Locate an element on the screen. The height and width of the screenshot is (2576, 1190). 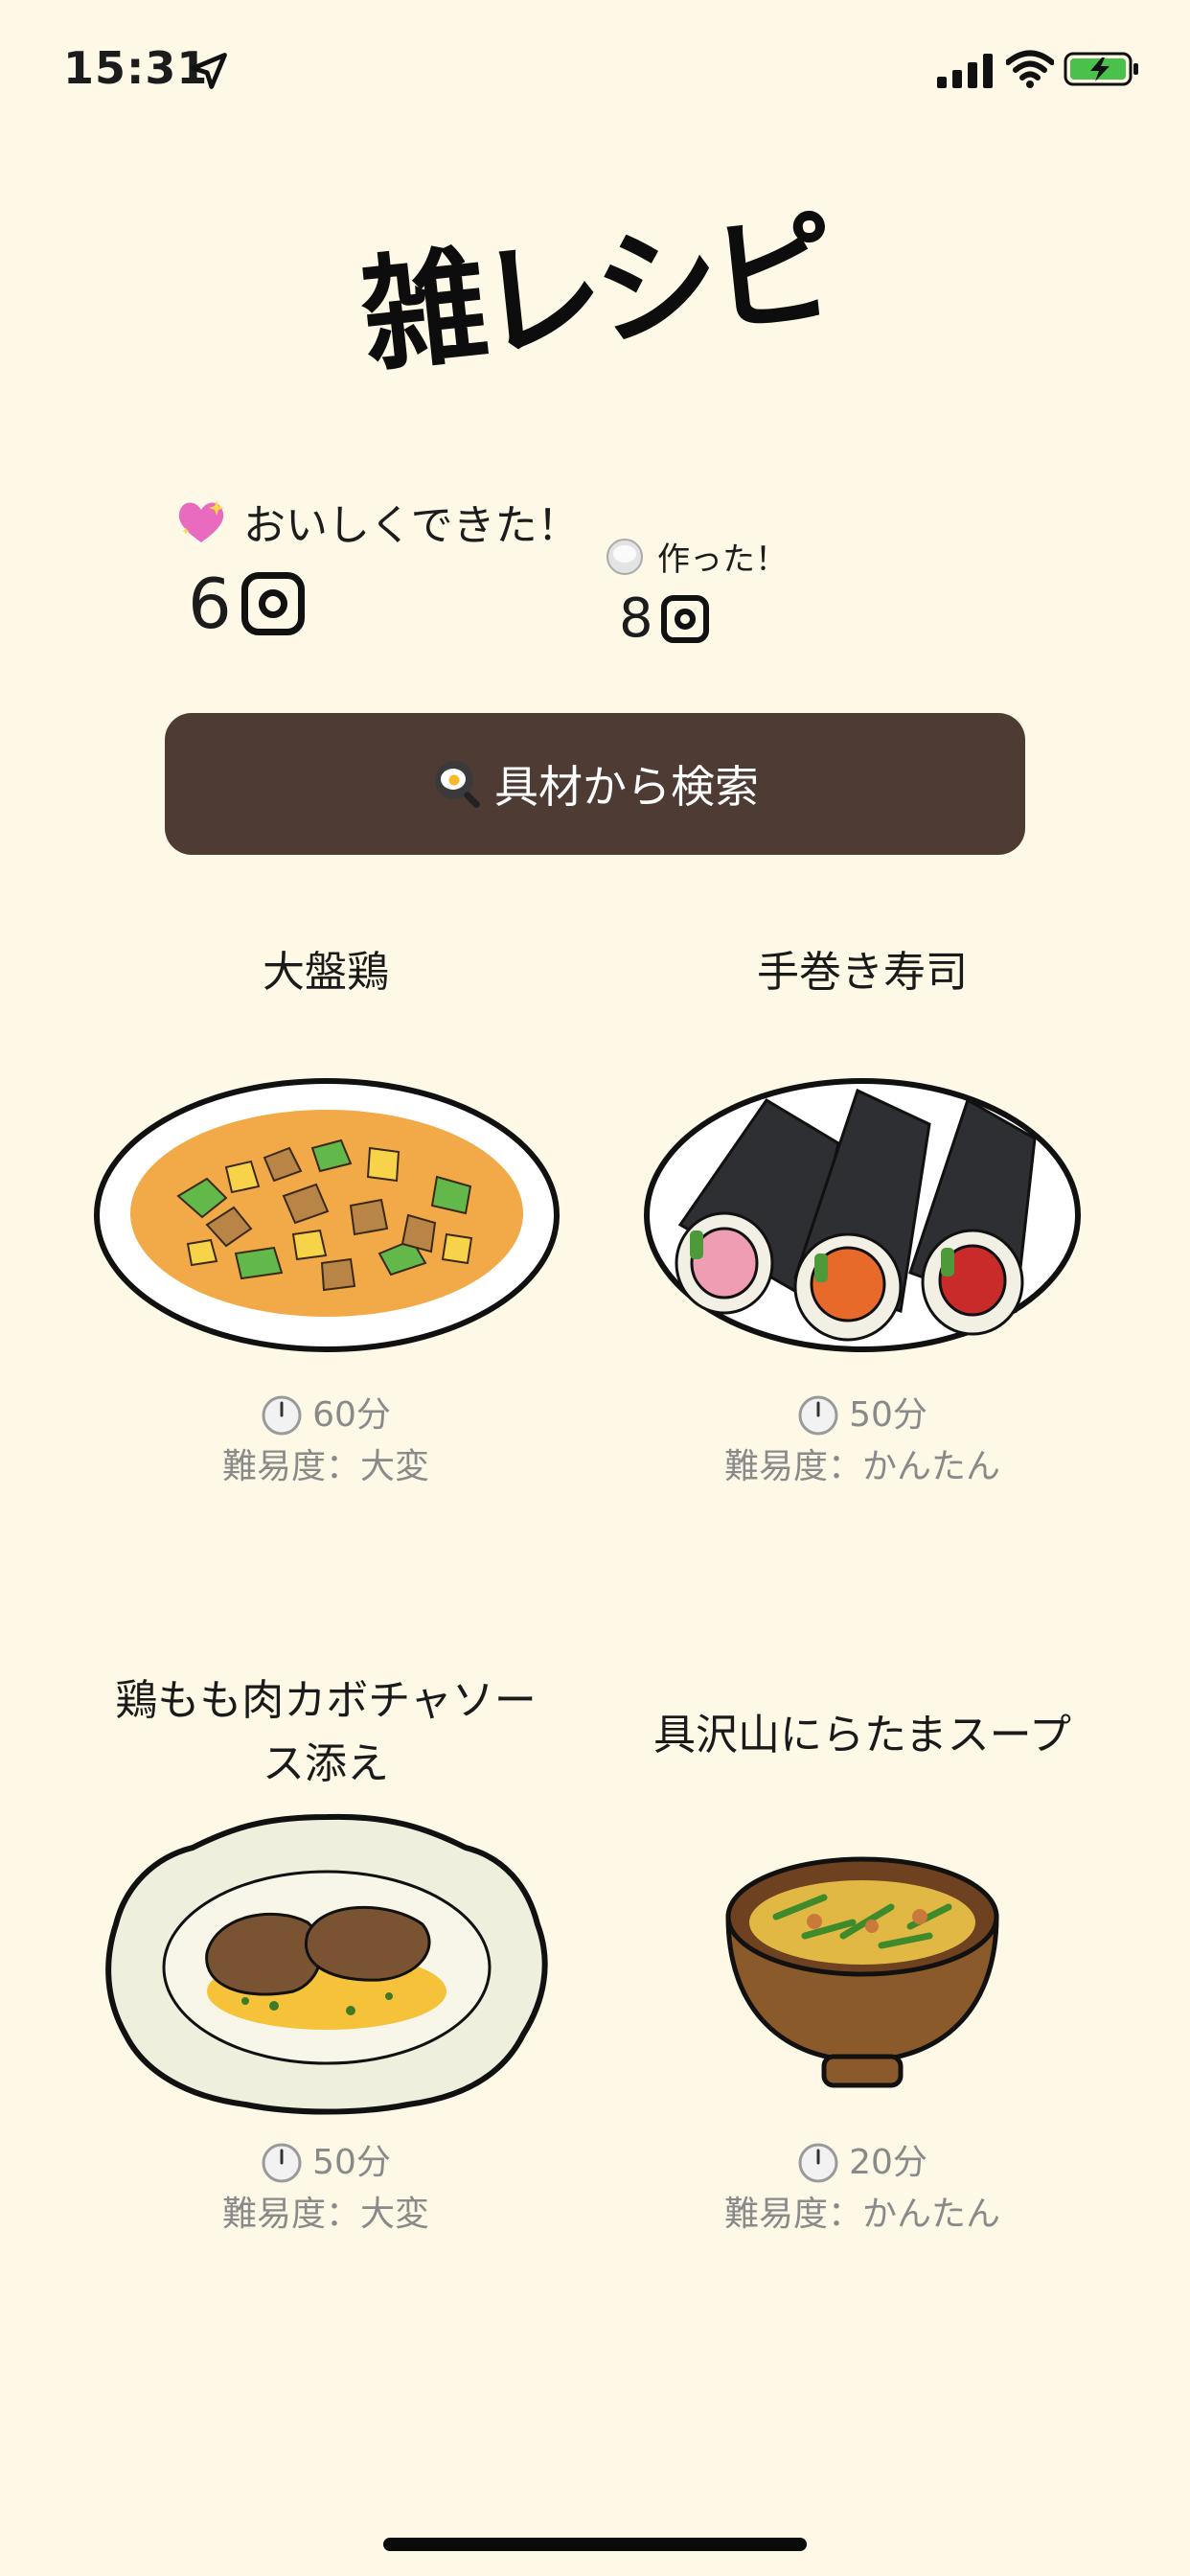
recipe-meta: 60分 難易度：大変 is located at coordinates (326, 1441).